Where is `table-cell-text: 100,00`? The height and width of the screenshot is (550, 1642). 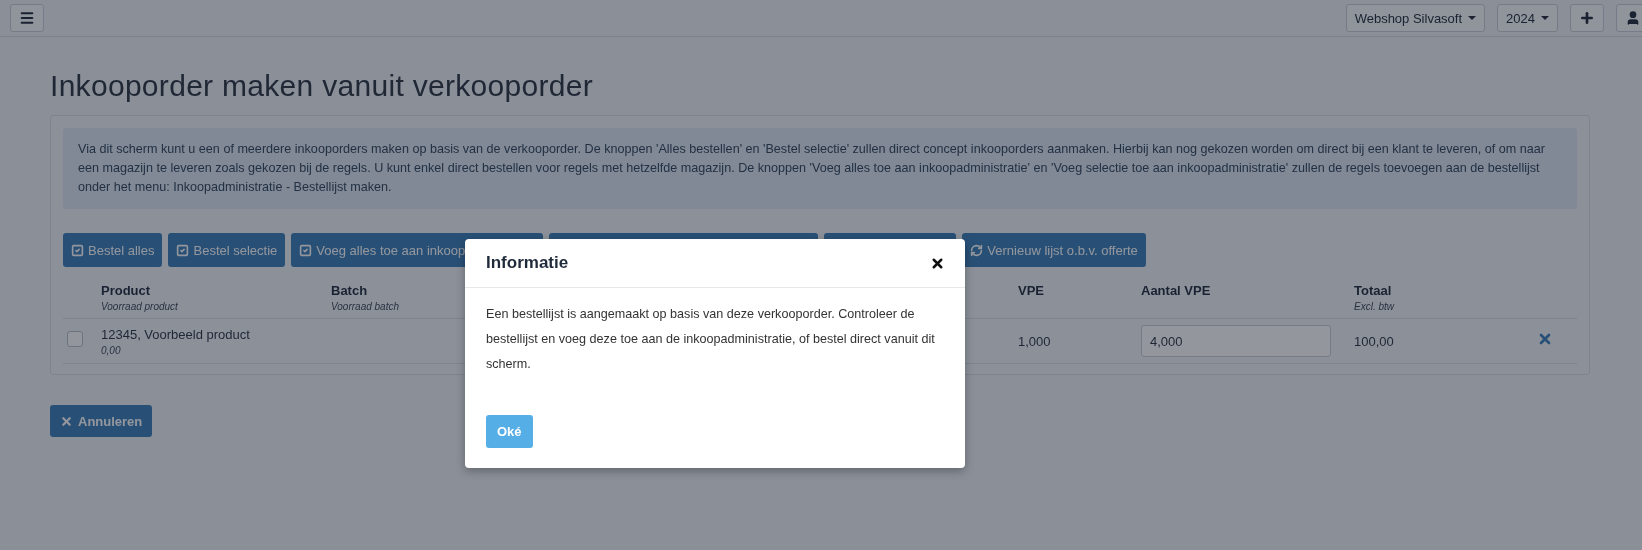 table-cell-text: 100,00 is located at coordinates (1374, 341).